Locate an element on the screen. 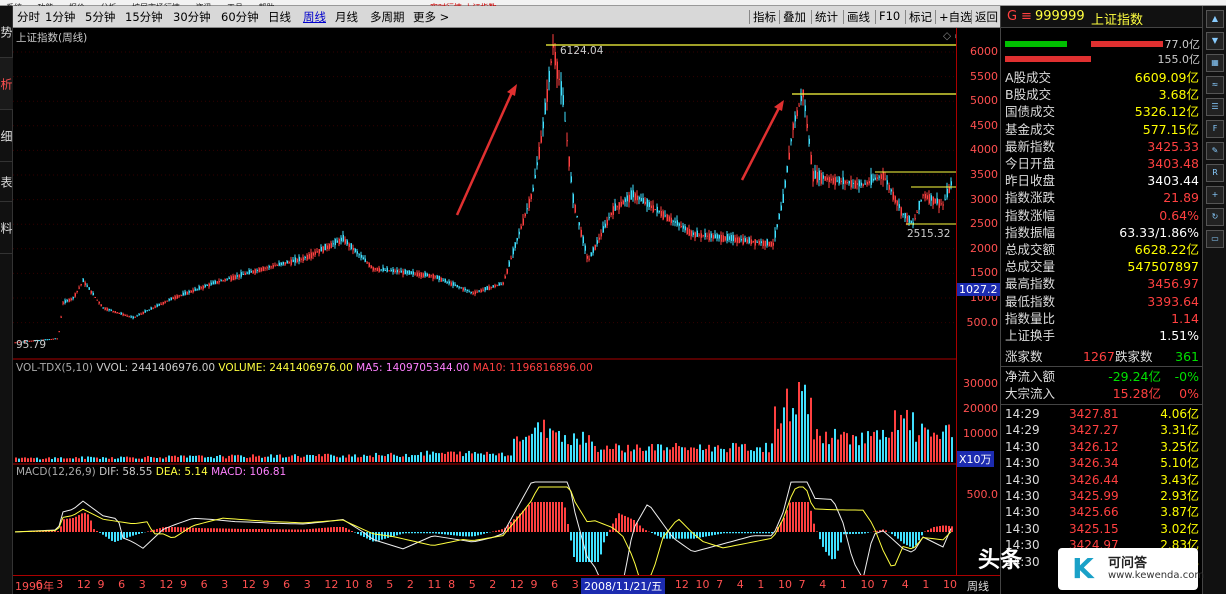 The width and height of the screenshot is (1226, 594). macd-dea: DEA: 5.14 is located at coordinates (181, 472).